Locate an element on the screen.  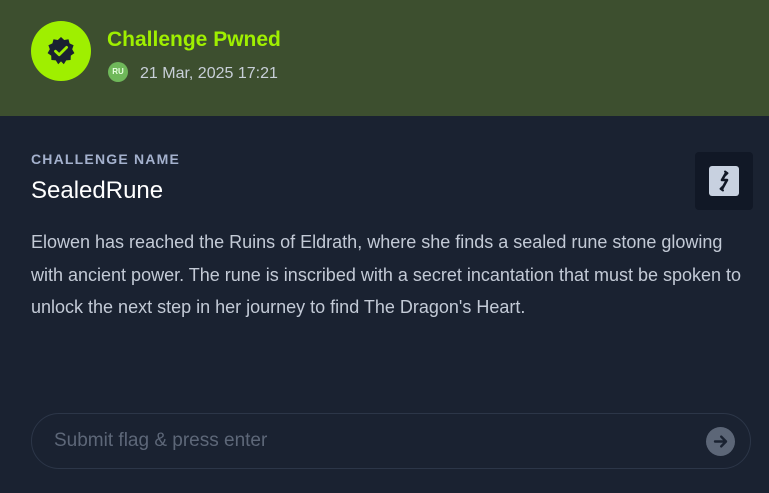
banner-title: Challenge Pwned is located at coordinates (194, 39).